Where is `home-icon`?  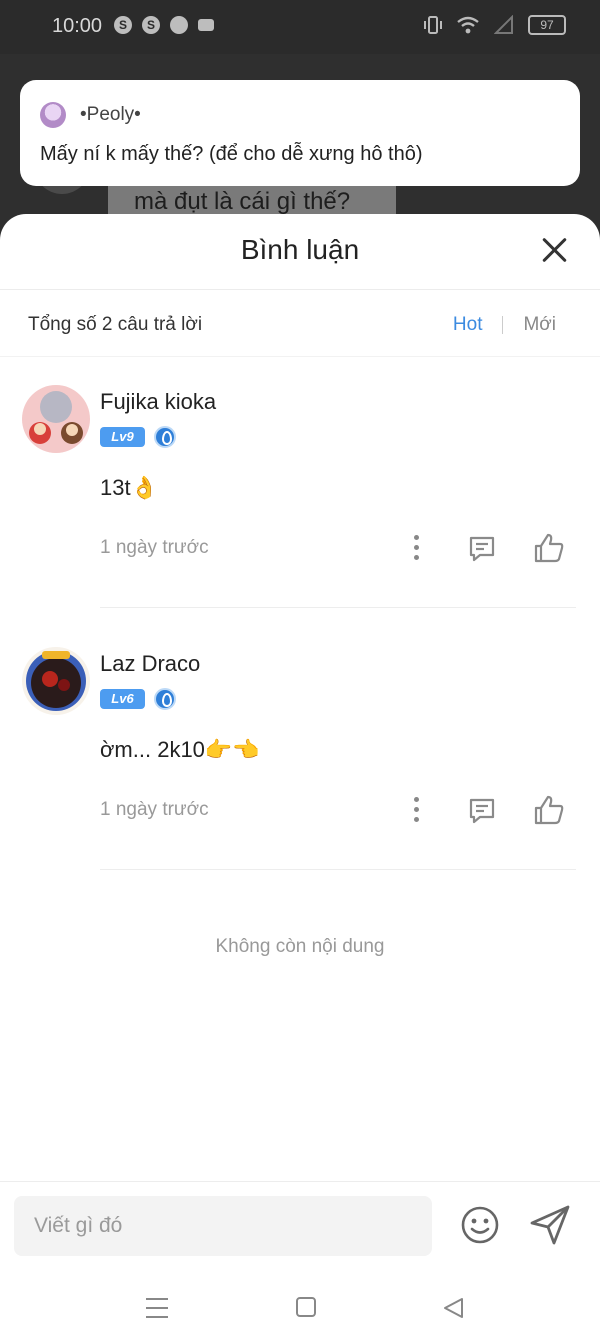
home-icon is located at coordinates (306, 1307).